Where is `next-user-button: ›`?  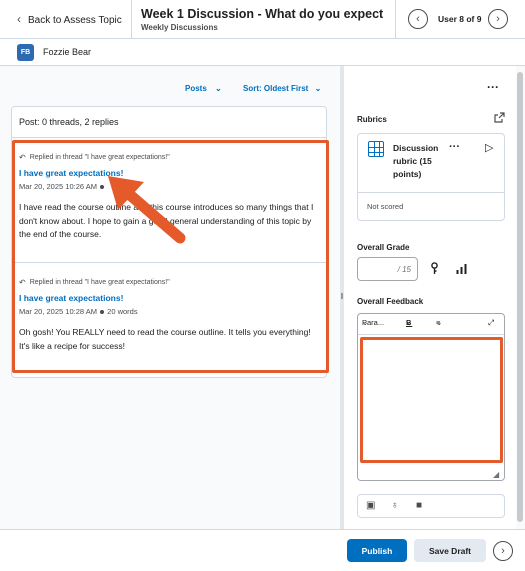
next-user-button: › is located at coordinates (498, 19).